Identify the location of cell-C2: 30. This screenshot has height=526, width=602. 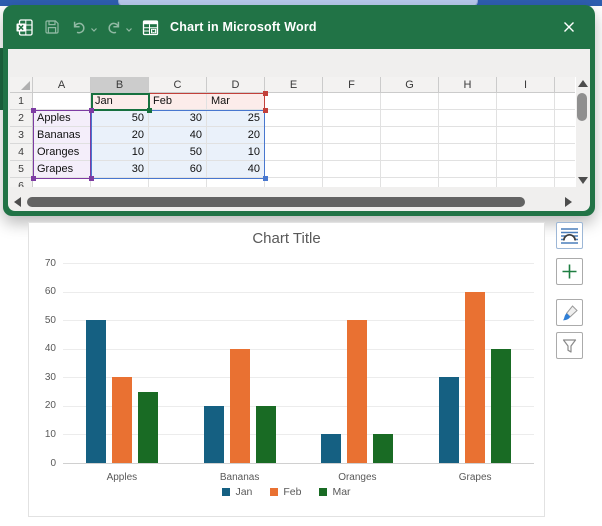
(178, 118).